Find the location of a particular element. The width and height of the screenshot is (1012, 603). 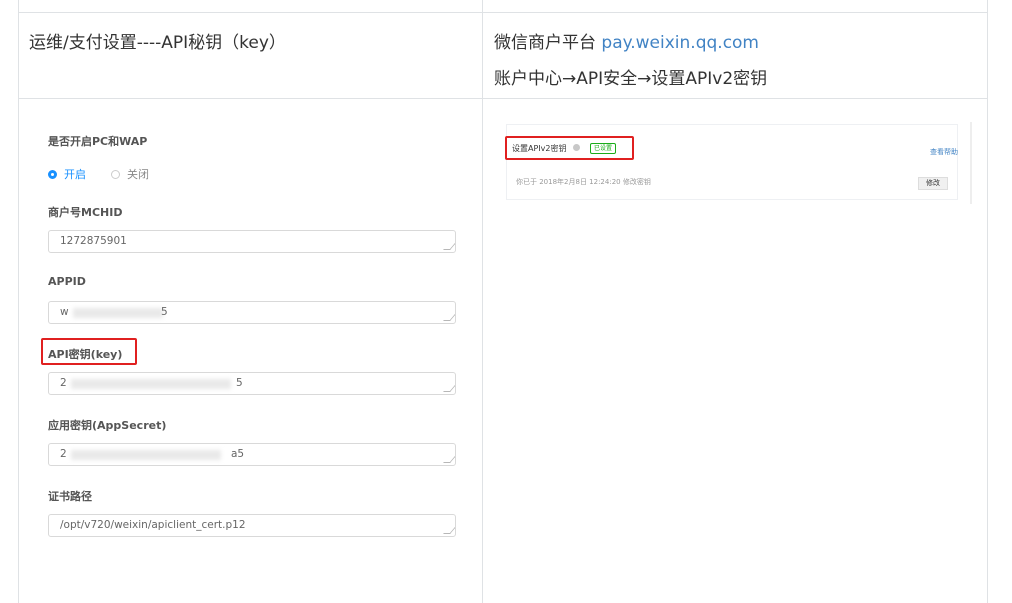

header-right-prefix: 微信商户平台 is located at coordinates (548, 43).